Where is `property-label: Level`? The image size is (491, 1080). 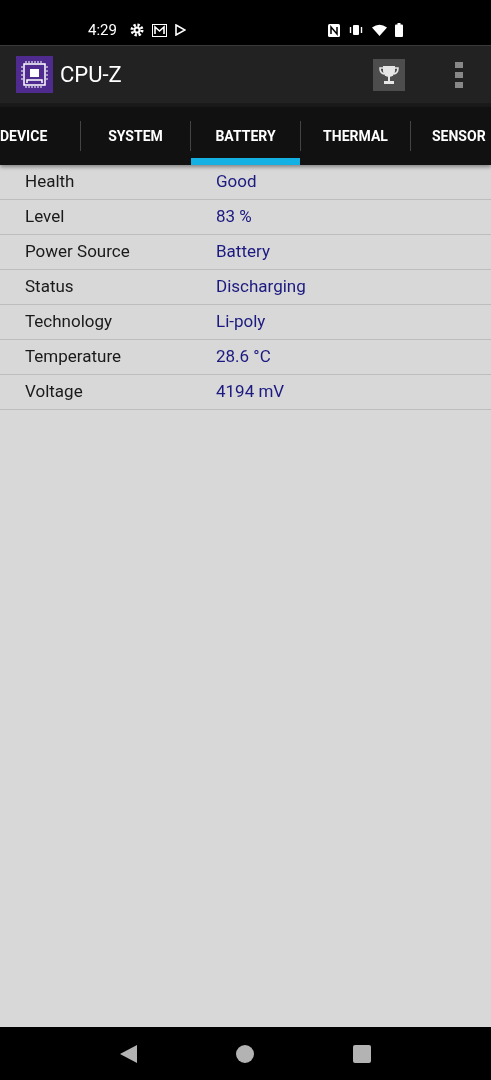
property-label: Level is located at coordinates (45, 217).